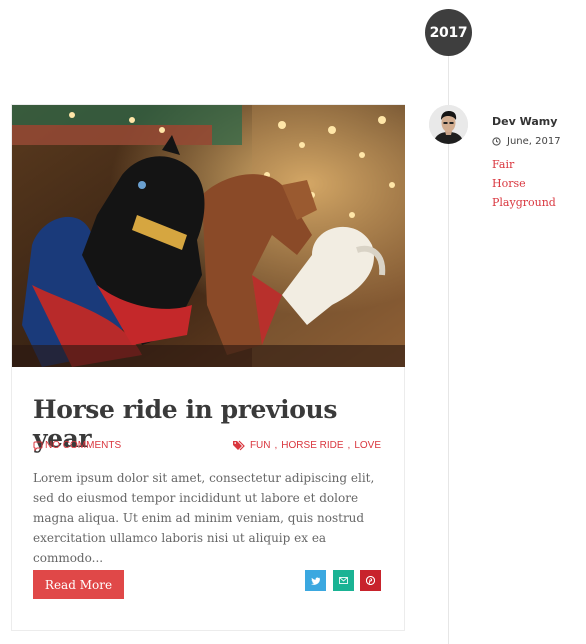 The image size is (586, 644). I want to click on comments-link: NO COMMENTS, so click(77, 445).